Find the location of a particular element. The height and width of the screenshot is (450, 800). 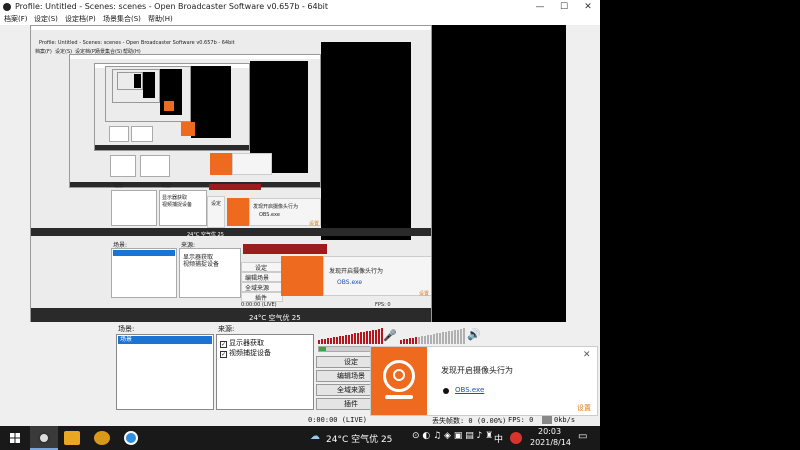

camera-icon is located at coordinates (399, 381).